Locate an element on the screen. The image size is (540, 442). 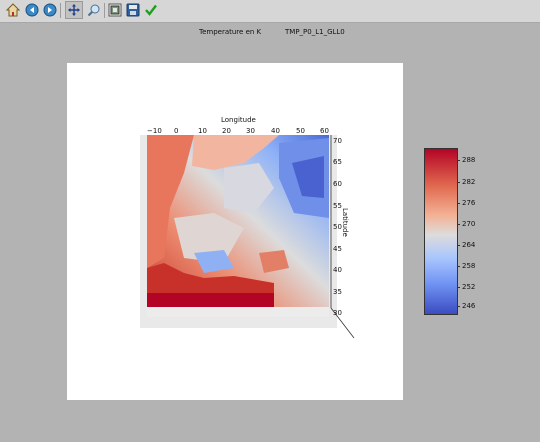
zoom-icon is located at coordinates (94, 10).